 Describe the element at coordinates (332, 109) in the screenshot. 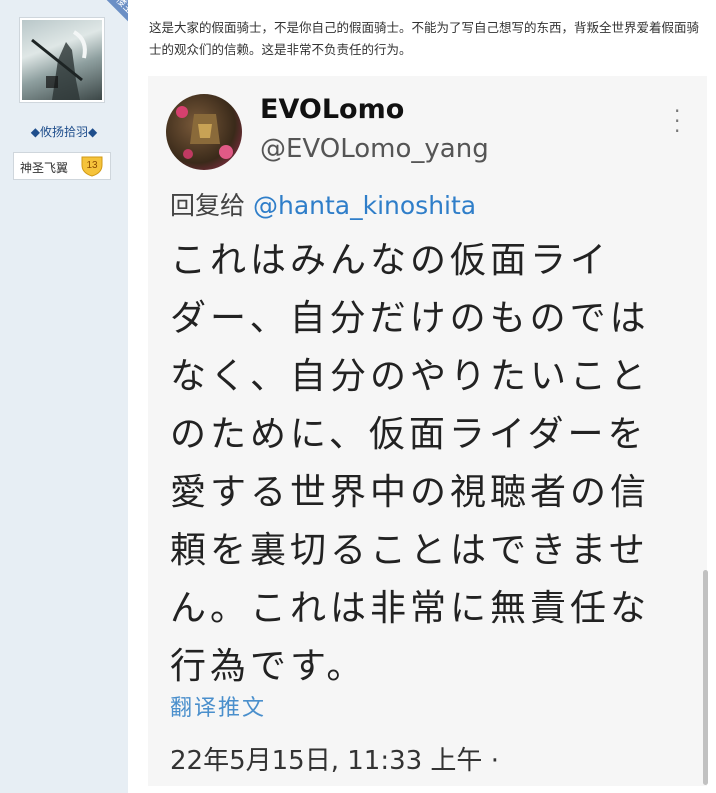

I see `tweet-display-name: EVOLomo` at that location.